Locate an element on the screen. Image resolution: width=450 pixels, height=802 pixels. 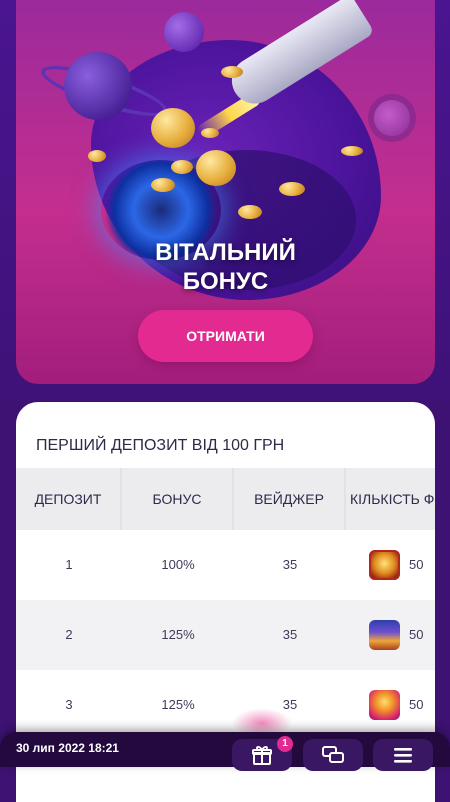
gift-icon is located at coordinates (262, 755).